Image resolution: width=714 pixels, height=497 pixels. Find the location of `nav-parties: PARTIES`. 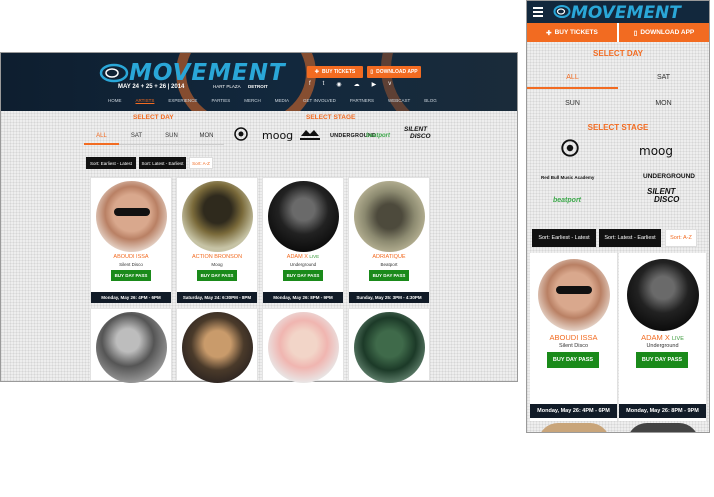

nav-parties: PARTIES is located at coordinates (220, 100).